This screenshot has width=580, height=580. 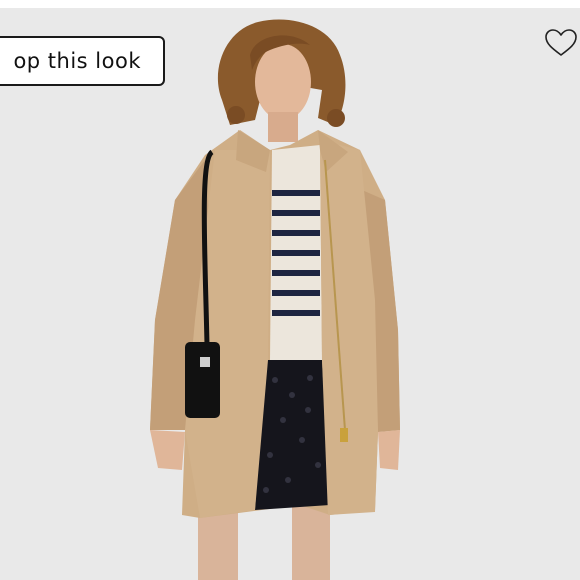 What do you see at coordinates (561, 43) in the screenshot?
I see `heart-outline-icon` at bounding box center [561, 43].